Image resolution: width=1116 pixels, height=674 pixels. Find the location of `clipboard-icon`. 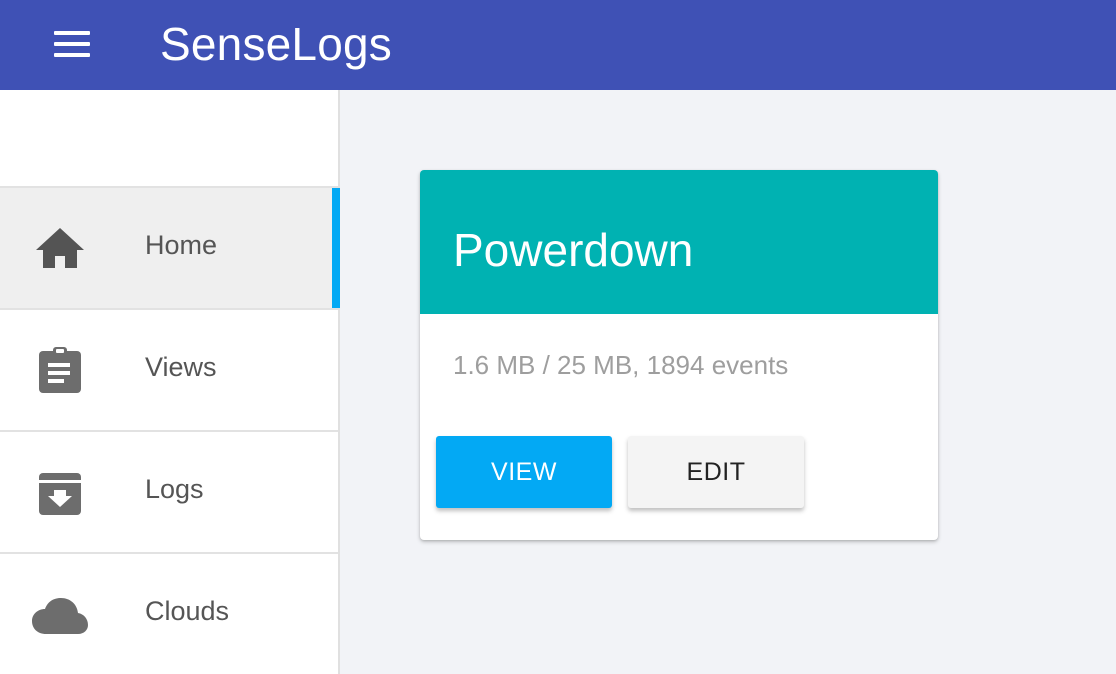

clipboard-icon is located at coordinates (60, 370).